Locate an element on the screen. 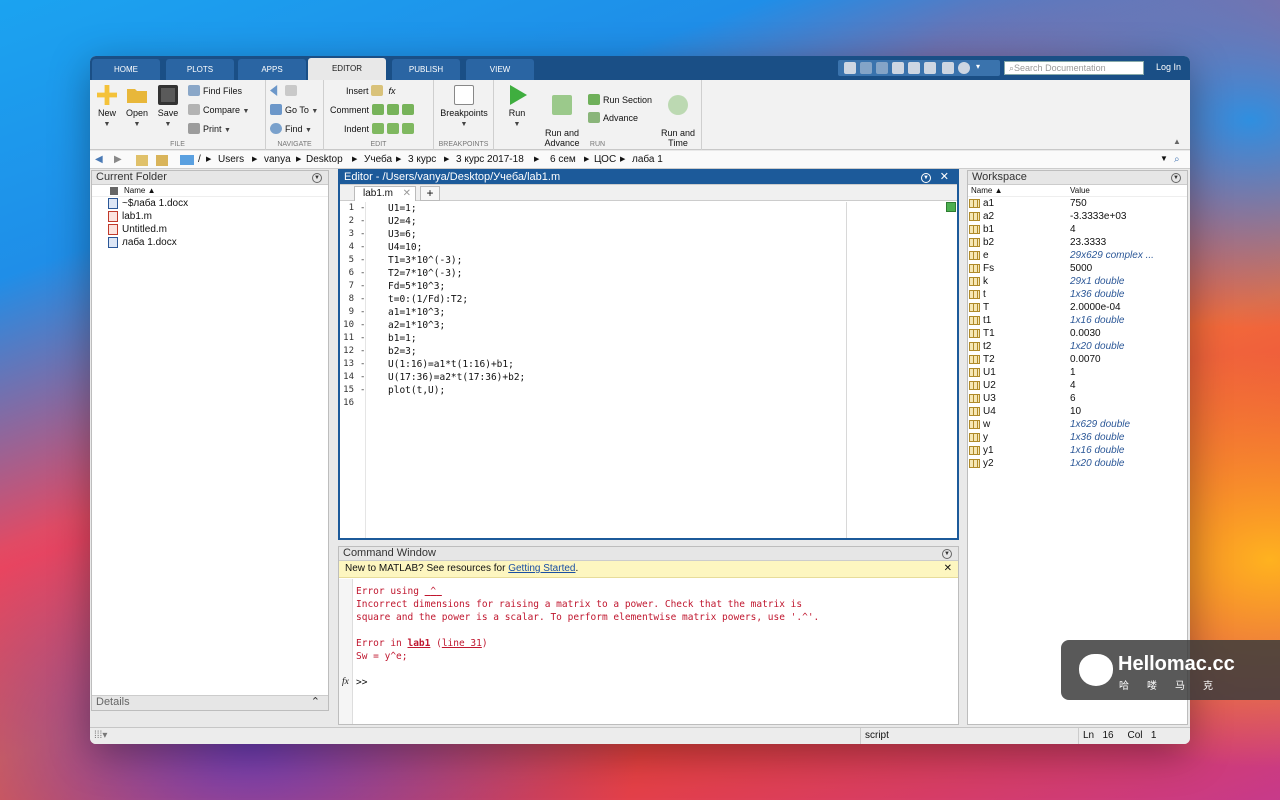  collapse-ribbon-icon: ▲ is located at coordinates (1177, 141).